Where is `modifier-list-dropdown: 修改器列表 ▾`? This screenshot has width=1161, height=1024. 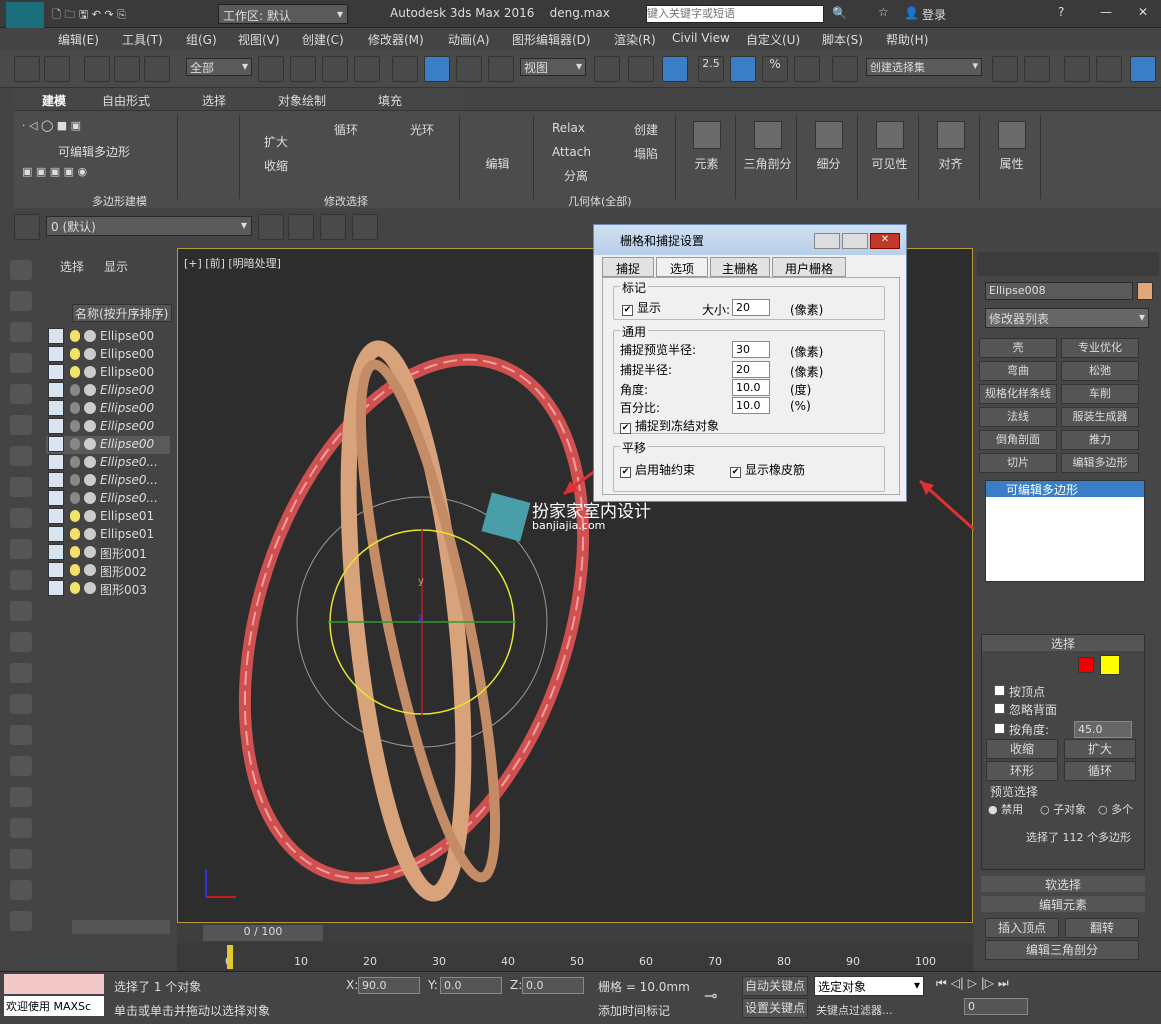
modifier-list-dropdown: 修改器列表 ▾ is located at coordinates (1067, 318).